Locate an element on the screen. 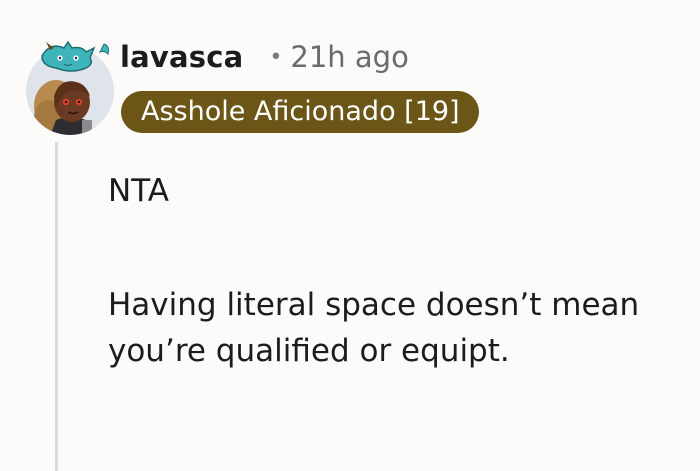 This screenshot has width=700, height=471. thread-collapse-line is located at coordinates (56, 306).